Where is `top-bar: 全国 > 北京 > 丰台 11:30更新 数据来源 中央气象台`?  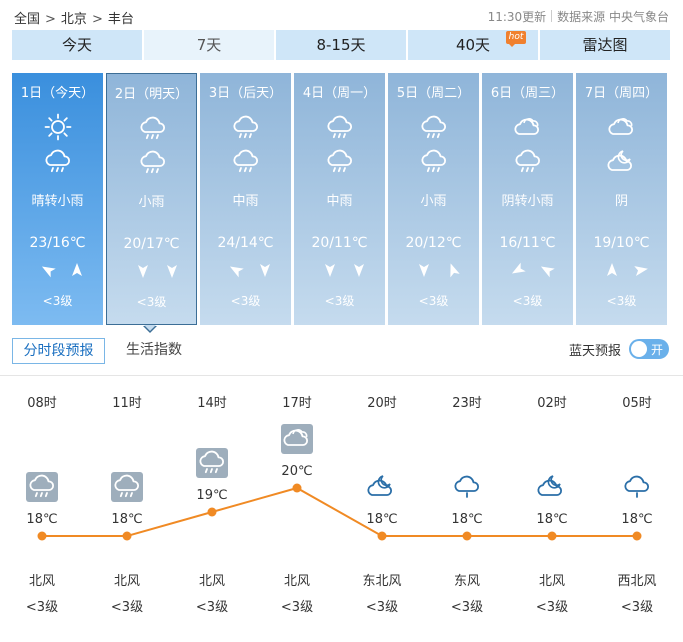 top-bar: 全国 > 北京 > 丰台 11:30更新 数据来源 中央气象台 is located at coordinates (341, 15).